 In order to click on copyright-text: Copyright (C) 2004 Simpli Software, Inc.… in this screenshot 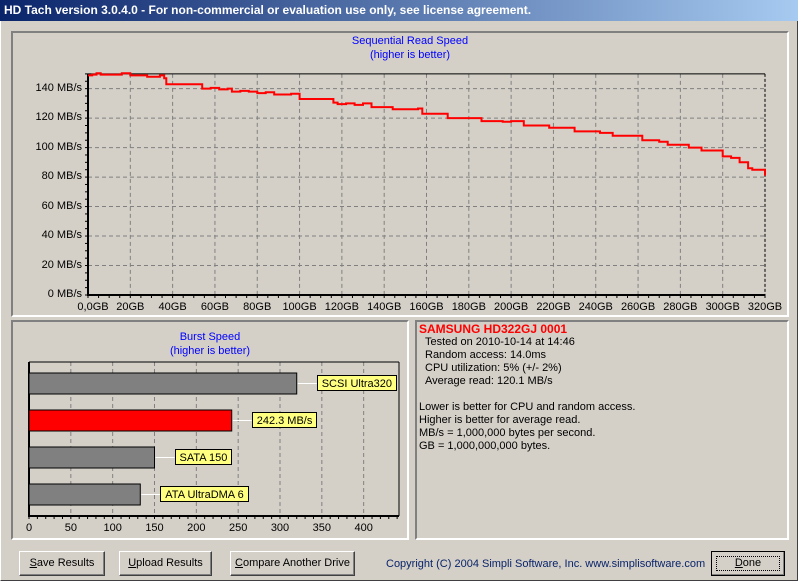, I will do `click(546, 564)`.